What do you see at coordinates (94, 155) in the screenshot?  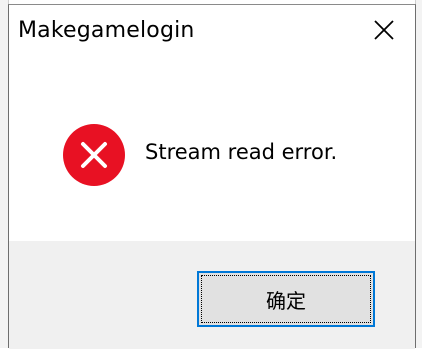 I see `error-icon` at bounding box center [94, 155].